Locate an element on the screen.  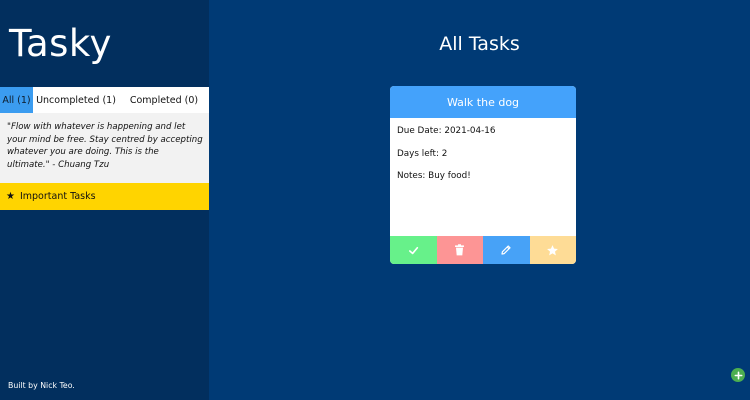
task-actions is located at coordinates (483, 250).